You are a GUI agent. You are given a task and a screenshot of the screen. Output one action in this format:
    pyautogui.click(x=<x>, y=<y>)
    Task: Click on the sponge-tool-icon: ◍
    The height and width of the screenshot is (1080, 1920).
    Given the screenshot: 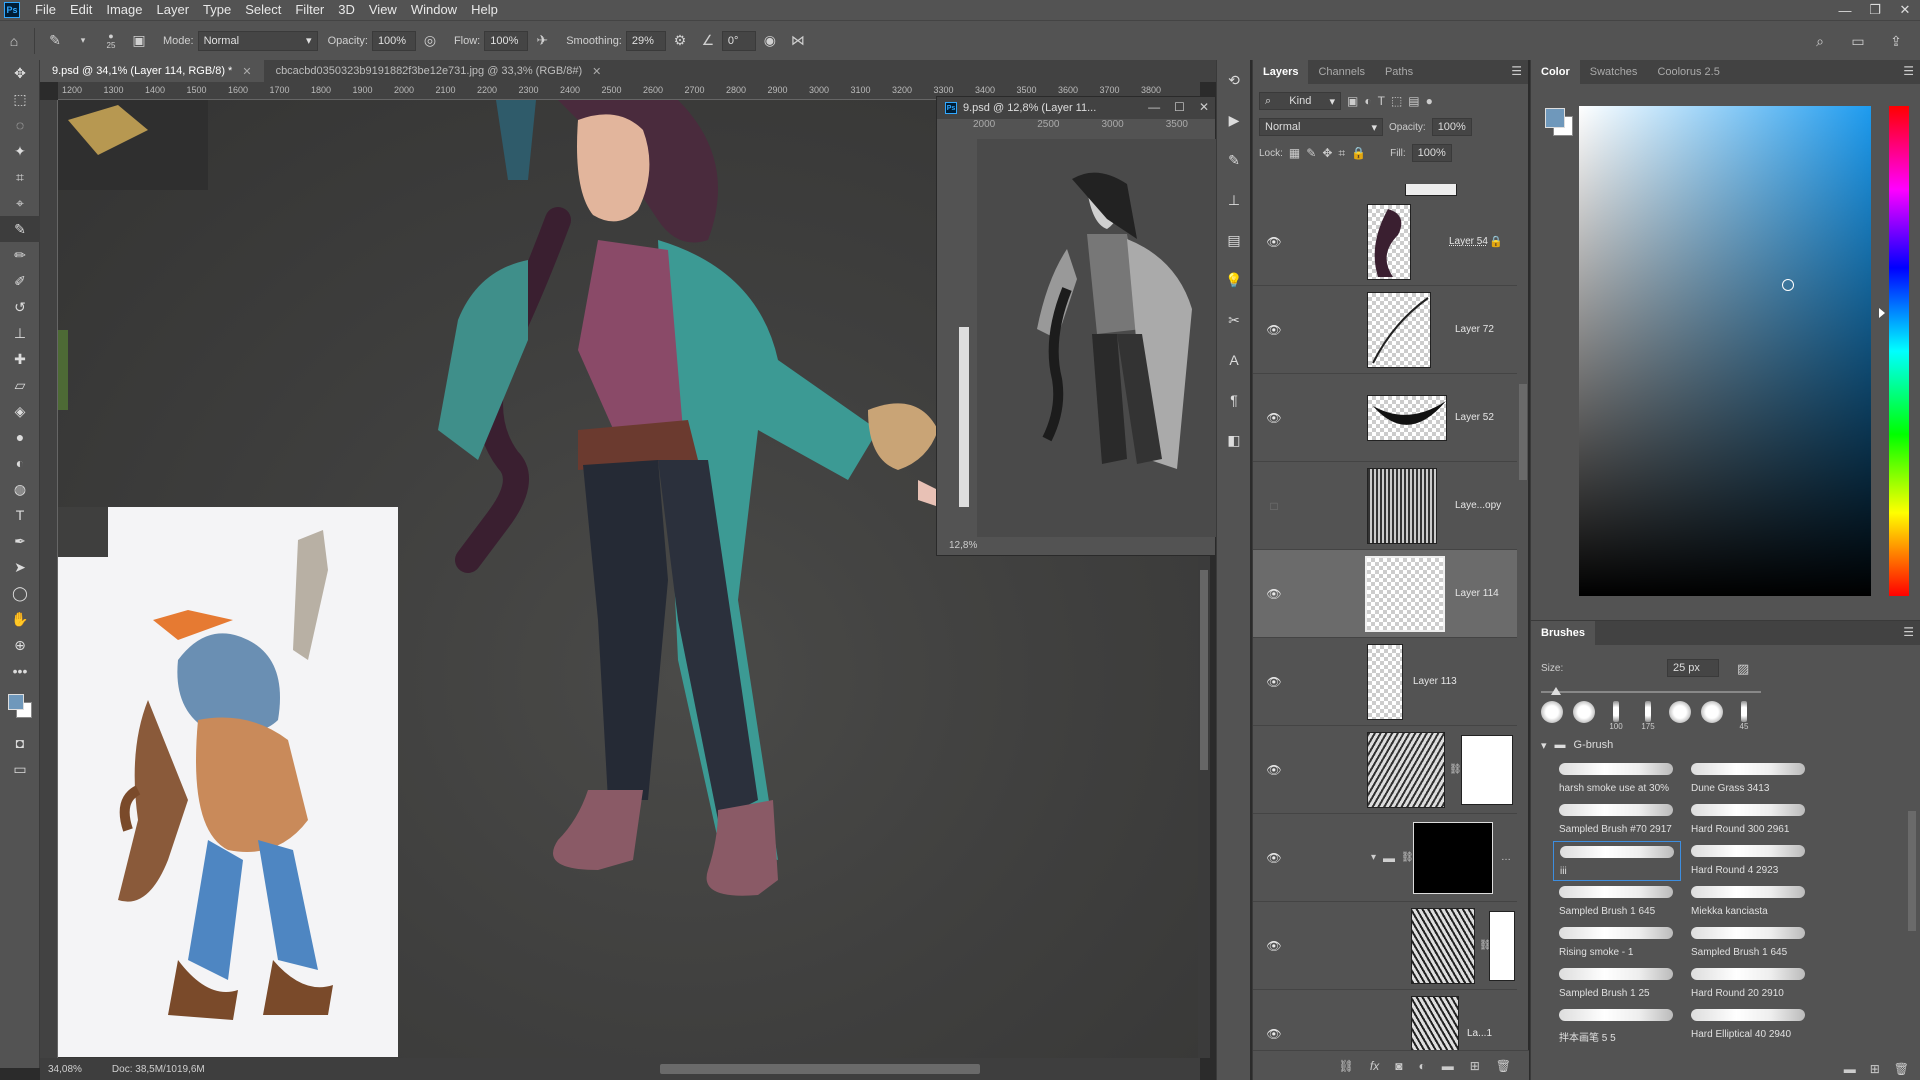 What is the action you would take?
    pyautogui.click(x=20, y=489)
    